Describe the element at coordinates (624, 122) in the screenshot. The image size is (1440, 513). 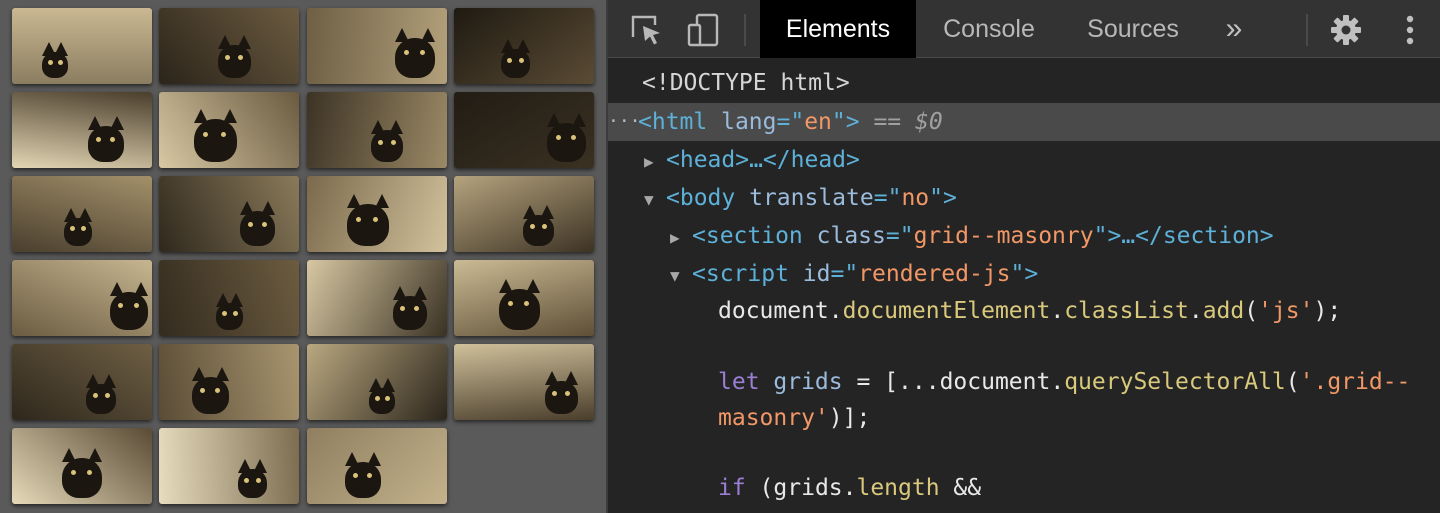
I see `node-ellipsis-icon: ···` at that location.